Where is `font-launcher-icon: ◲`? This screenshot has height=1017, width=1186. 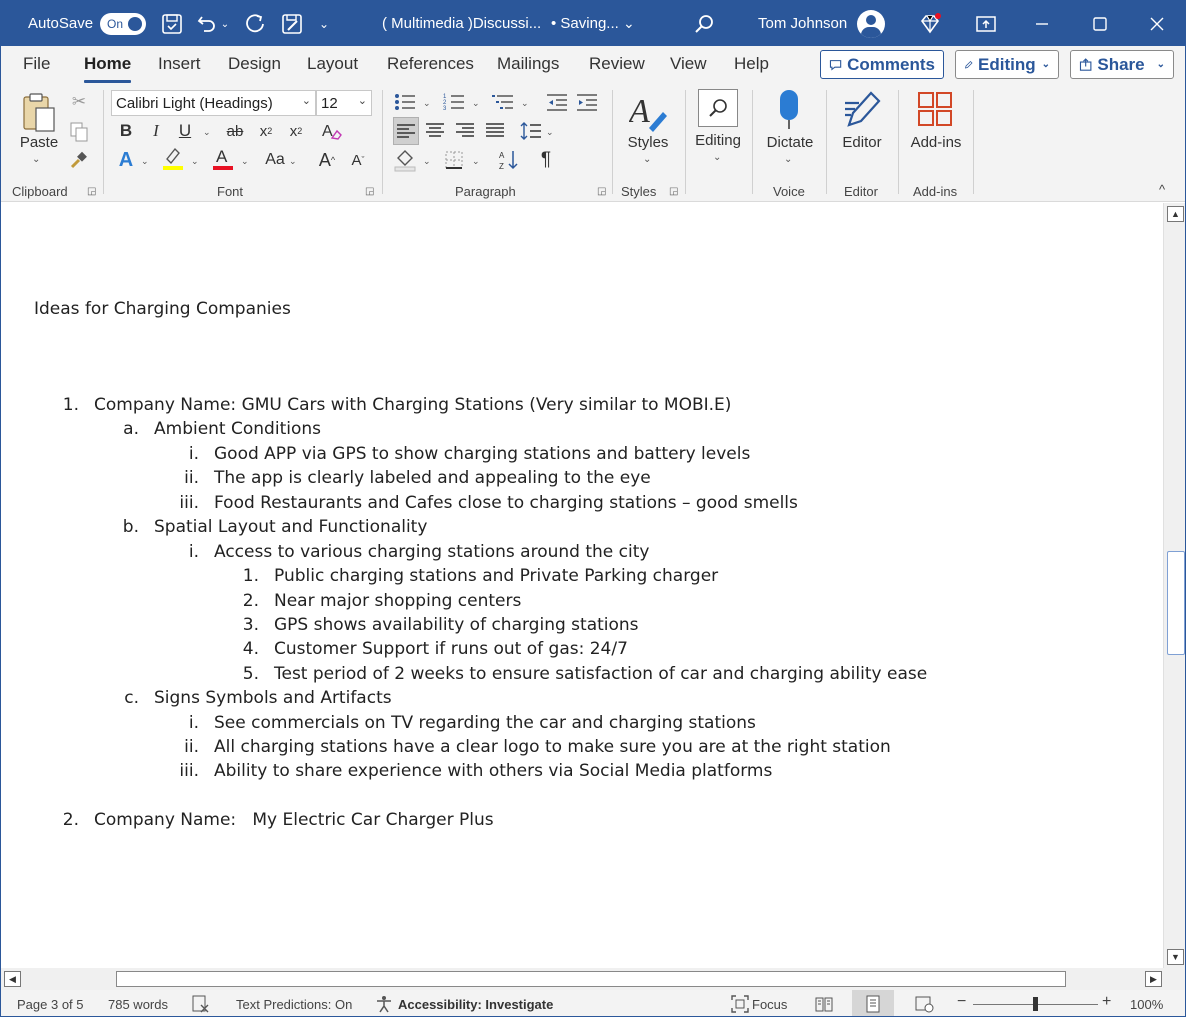 font-launcher-icon: ◲ is located at coordinates (369, 191).